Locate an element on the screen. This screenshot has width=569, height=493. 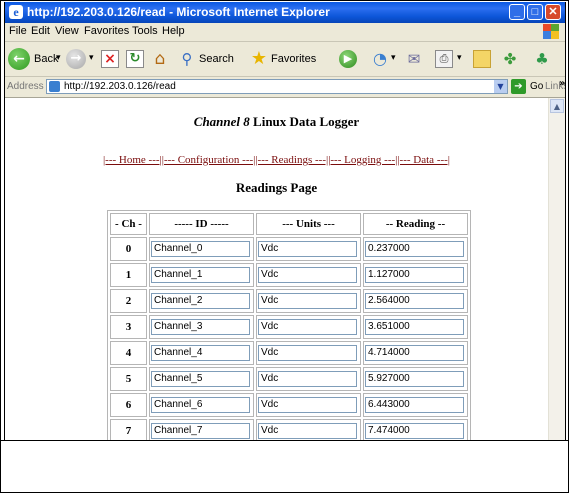
table-row: 1 Channel_1 Vdc 1.127000 is located at coordinates (289, 275).